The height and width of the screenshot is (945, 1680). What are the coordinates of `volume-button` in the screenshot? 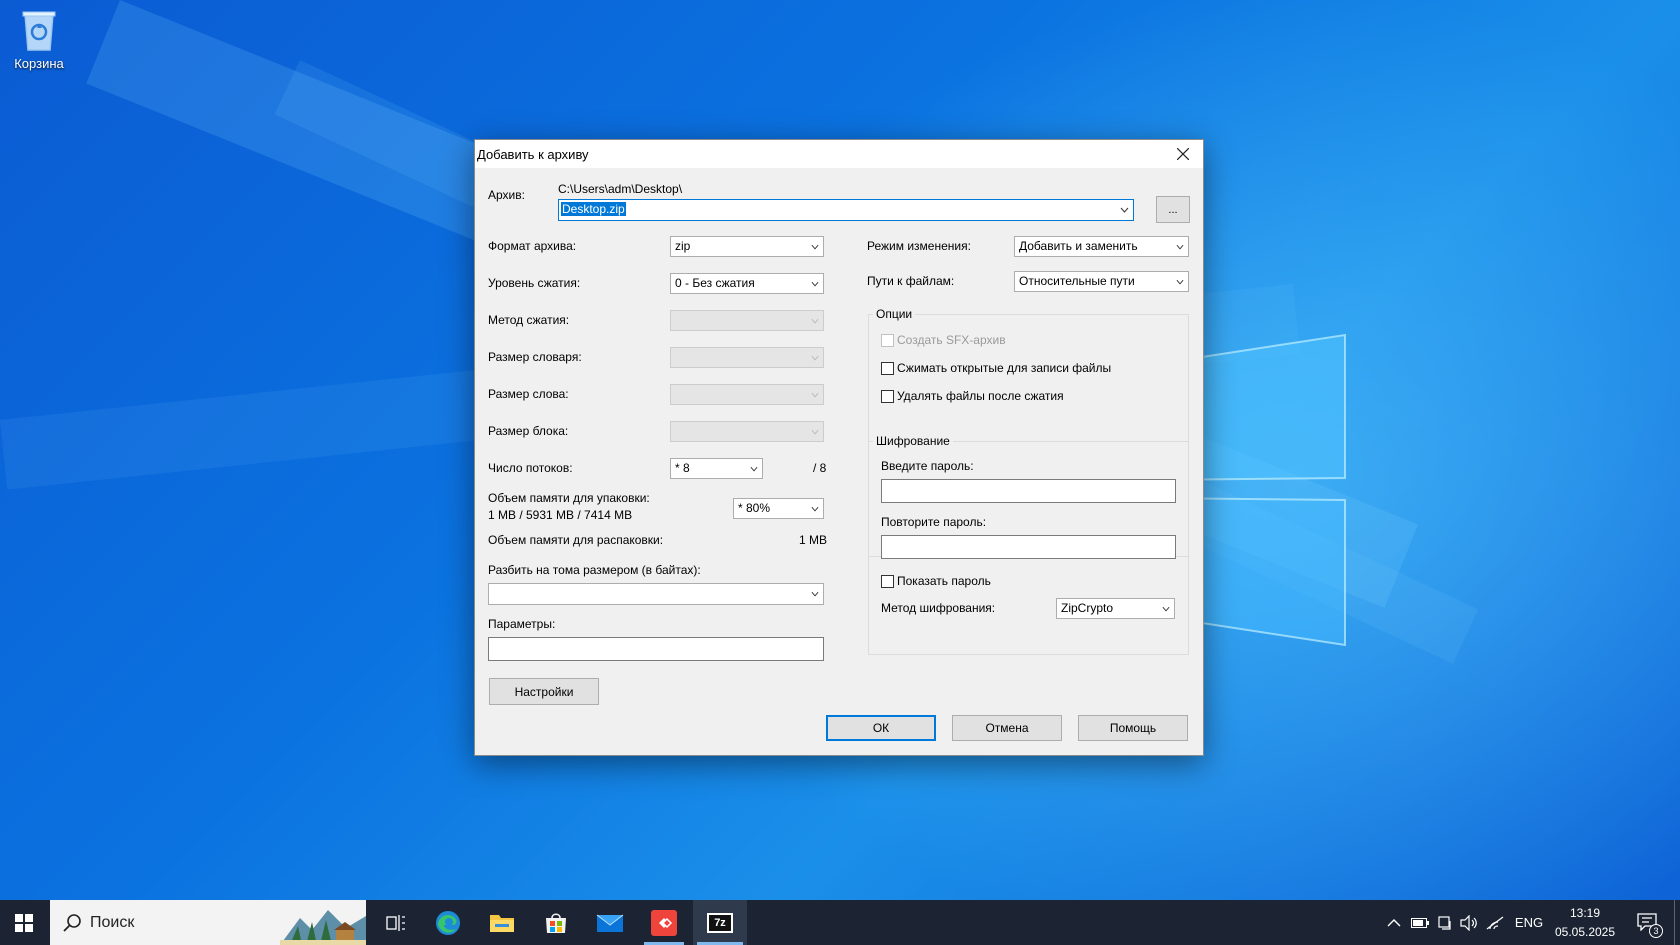 It's located at (1469, 922).